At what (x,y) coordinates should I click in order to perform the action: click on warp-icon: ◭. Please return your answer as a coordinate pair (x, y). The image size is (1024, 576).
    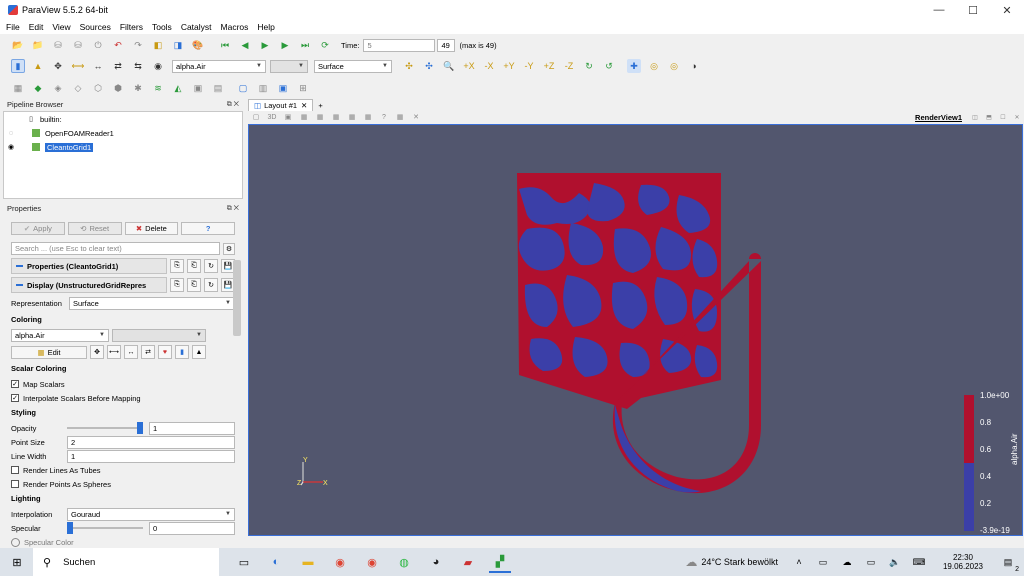
    Looking at the image, I should click on (178, 88).